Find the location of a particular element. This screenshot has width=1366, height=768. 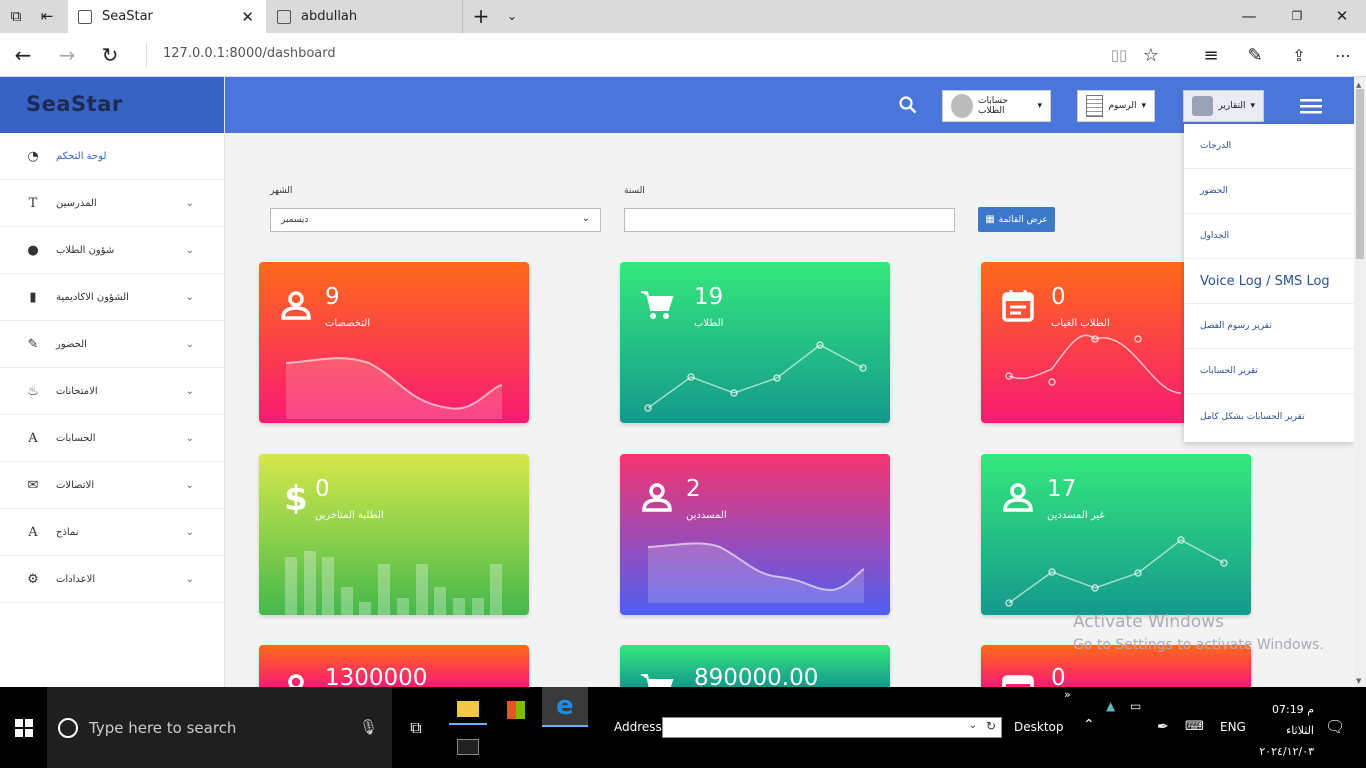

student-accounts-label: حسابات الطلاب is located at coordinates (993, 106).